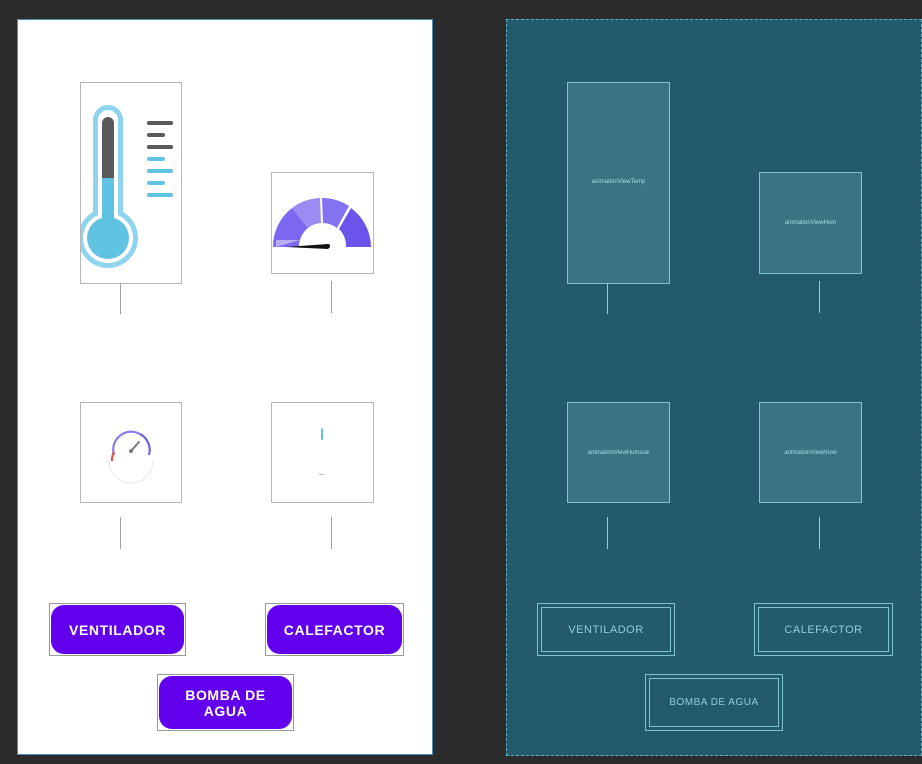 This screenshot has width=922, height=764. What do you see at coordinates (819, 533) in the screenshot?
I see `blueprint-nivel-text-line` at bounding box center [819, 533].